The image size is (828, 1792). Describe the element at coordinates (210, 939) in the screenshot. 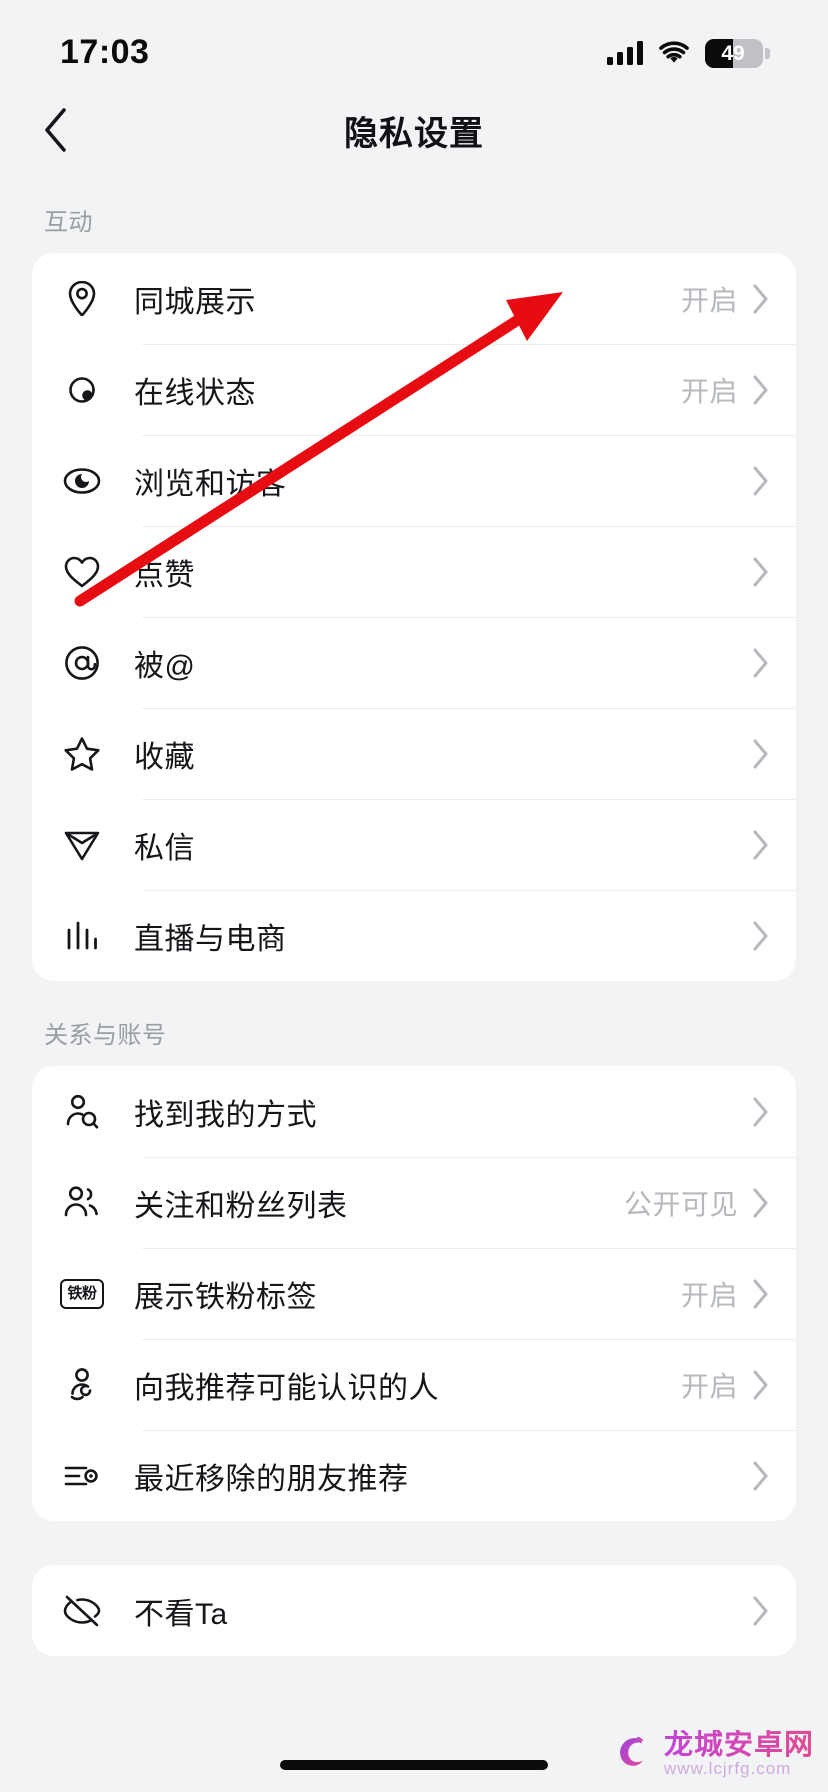

I see `settings-row-label: 直播与电商` at that location.